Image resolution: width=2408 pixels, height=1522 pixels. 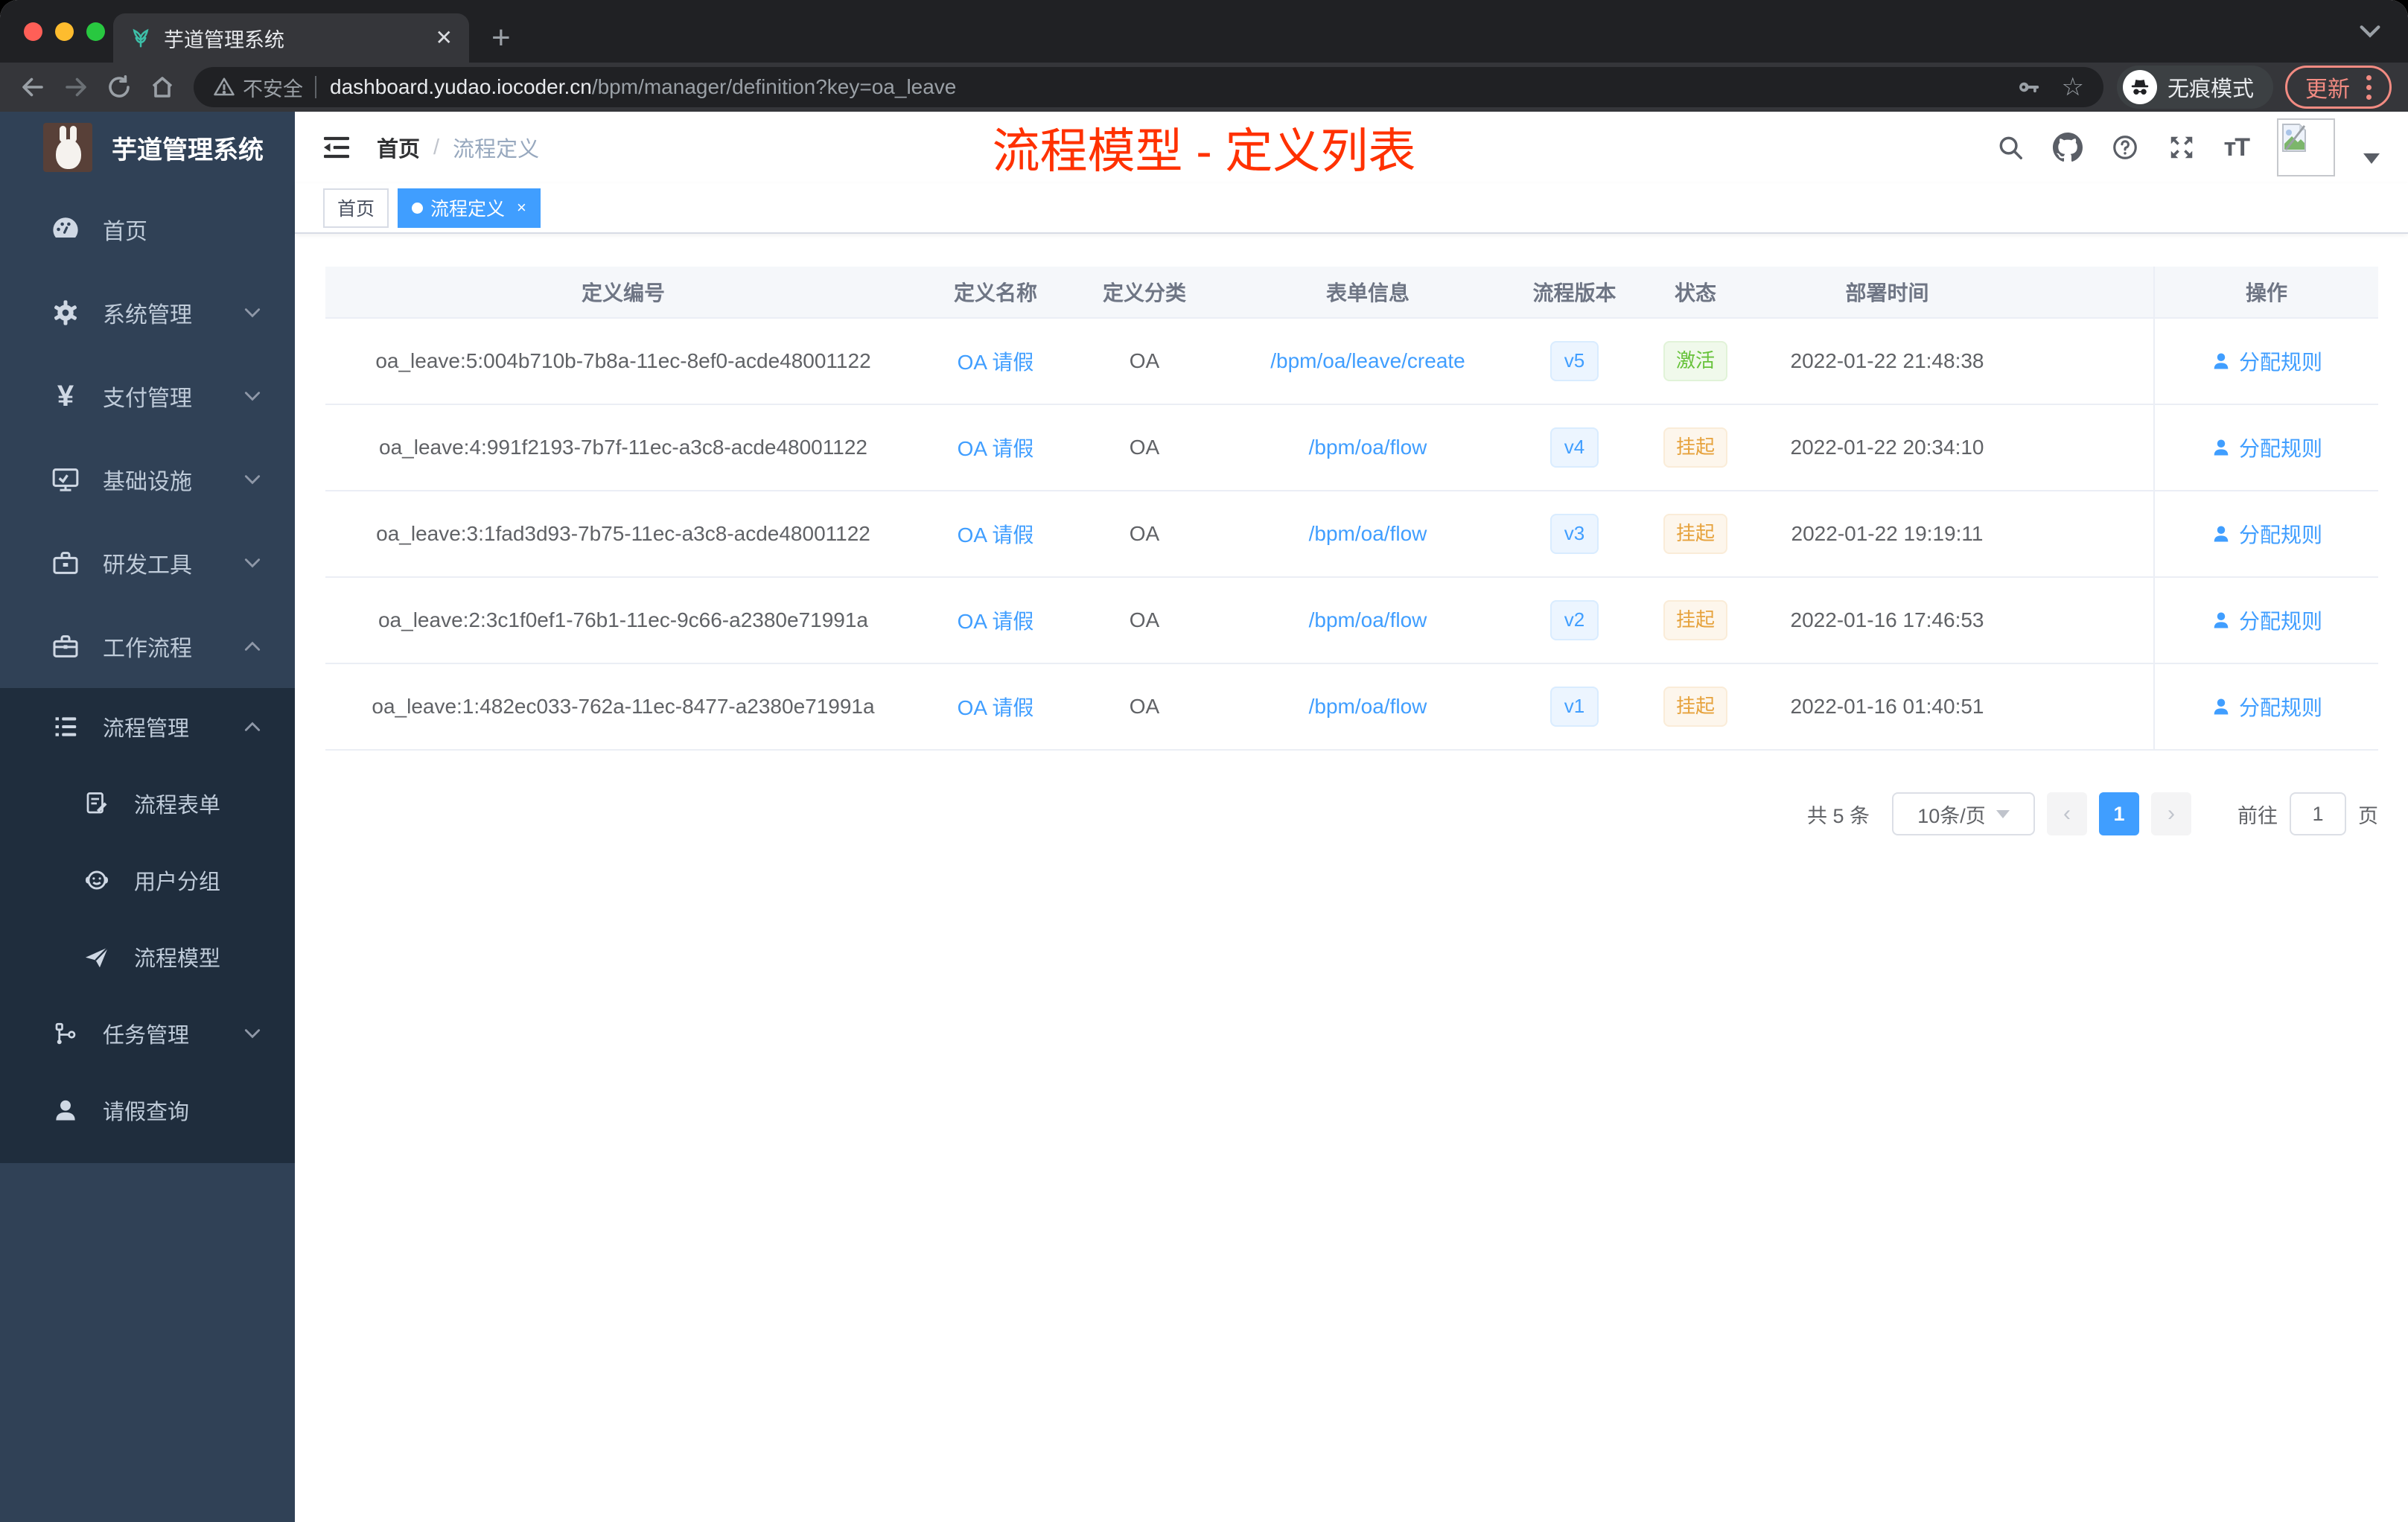 What do you see at coordinates (2073, 87) in the screenshot?
I see `bookmark-star-icon: ☆` at bounding box center [2073, 87].